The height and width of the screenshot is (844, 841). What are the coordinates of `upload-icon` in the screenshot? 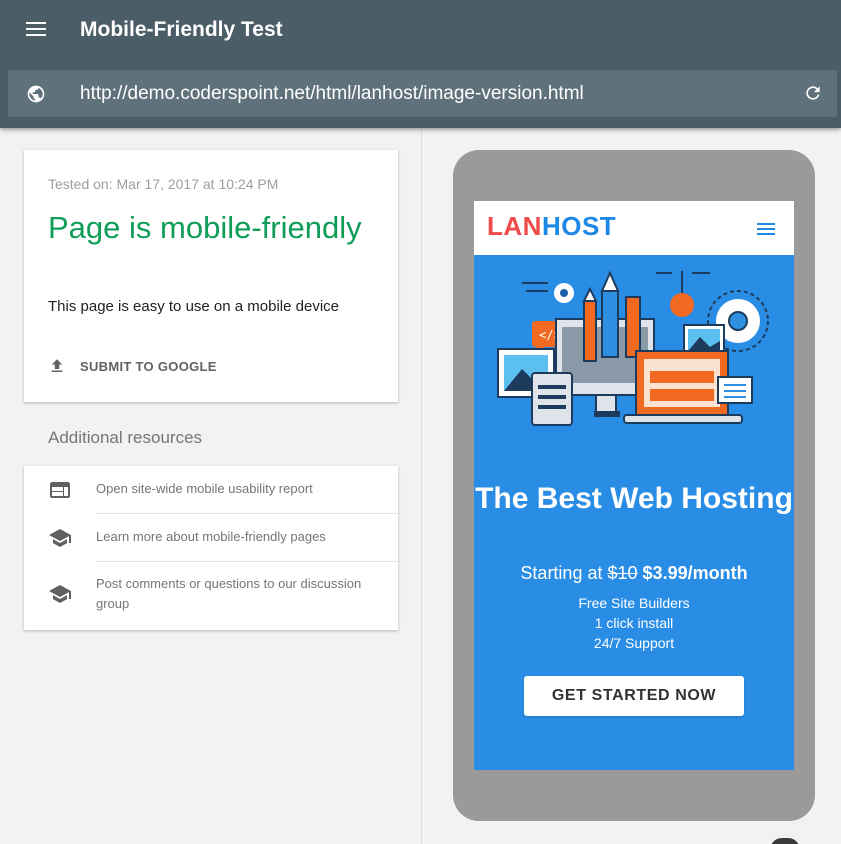 It's located at (57, 365).